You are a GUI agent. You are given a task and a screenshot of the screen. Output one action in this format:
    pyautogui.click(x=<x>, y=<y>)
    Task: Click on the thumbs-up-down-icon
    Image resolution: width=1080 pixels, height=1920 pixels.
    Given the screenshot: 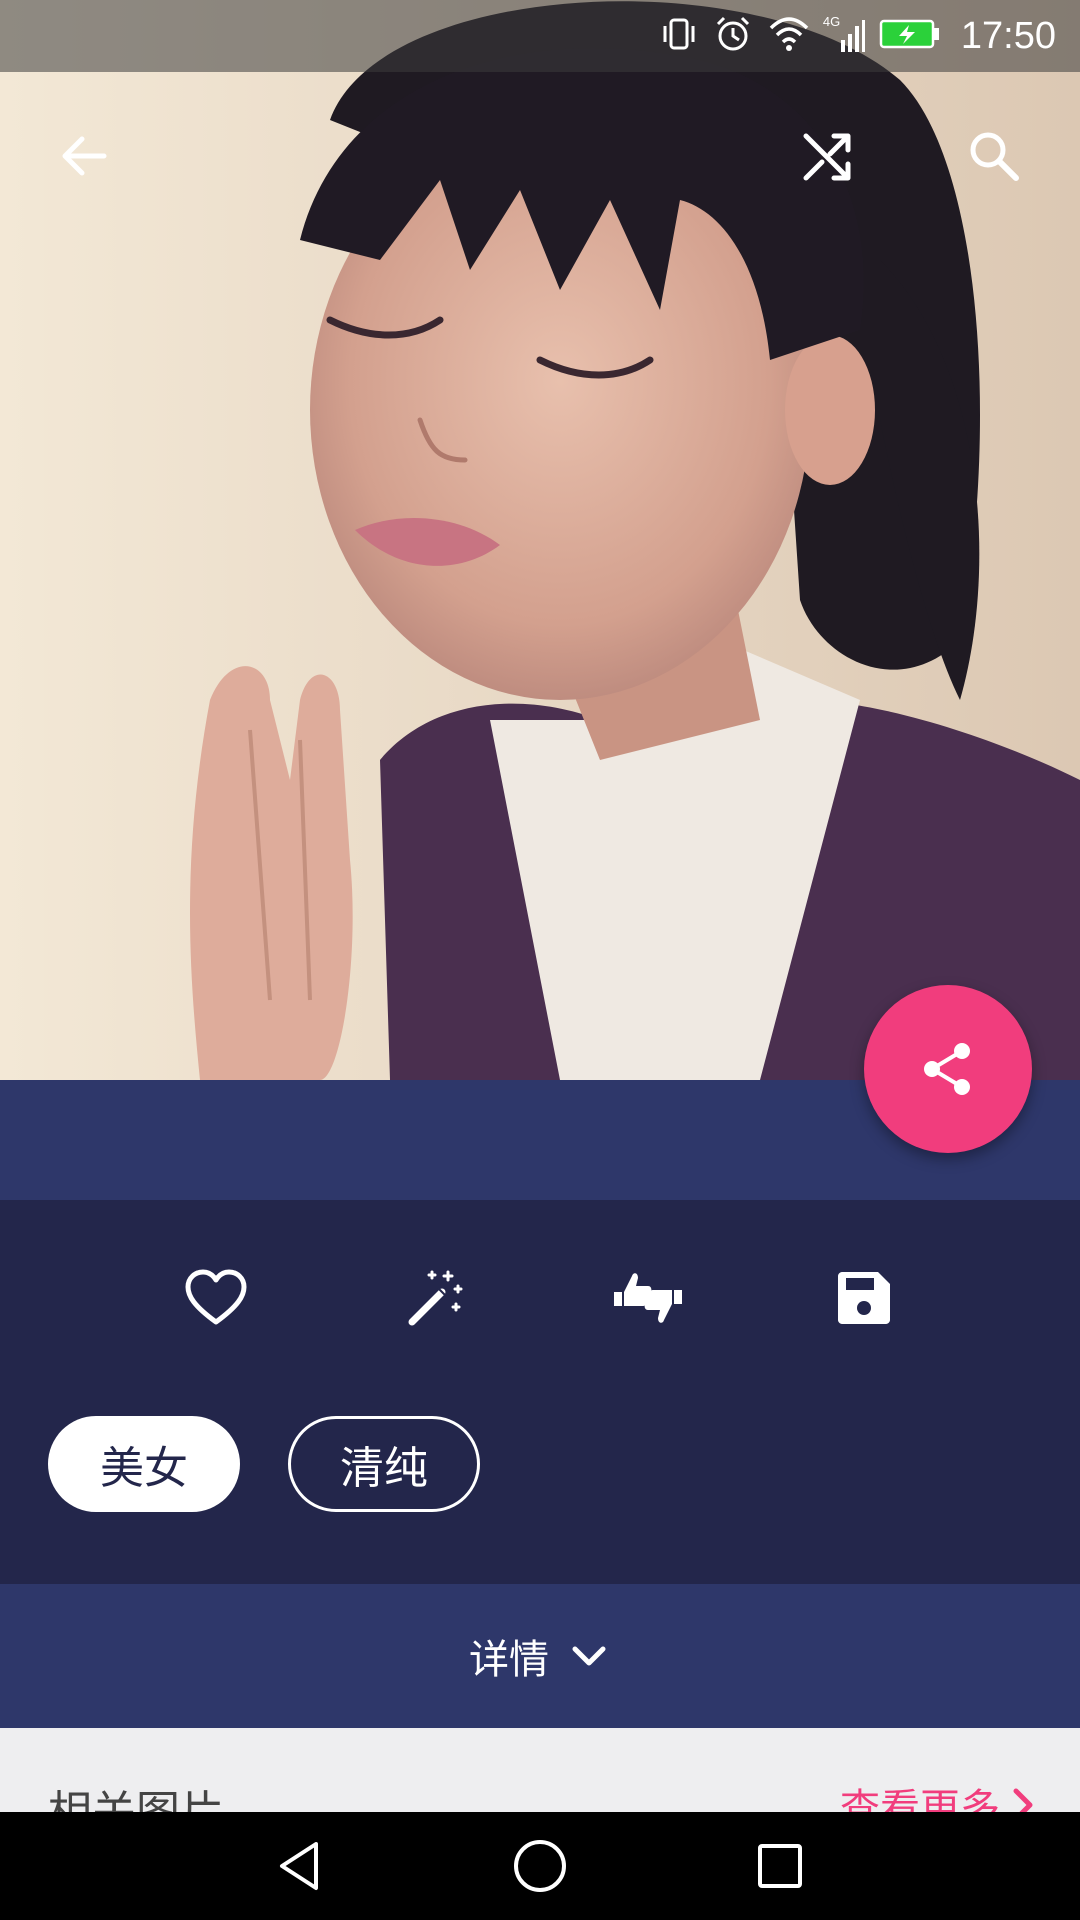 What is the action you would take?
    pyautogui.click(x=648, y=1298)
    